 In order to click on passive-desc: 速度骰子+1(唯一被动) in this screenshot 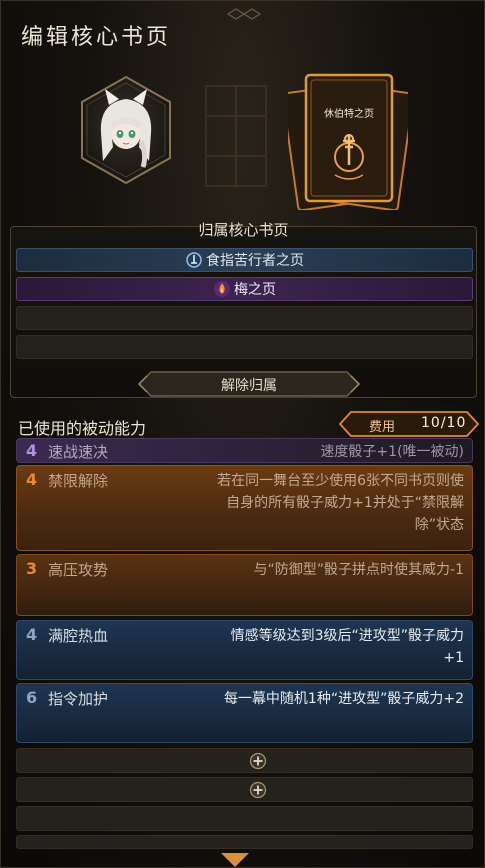, I will do `click(392, 452)`.